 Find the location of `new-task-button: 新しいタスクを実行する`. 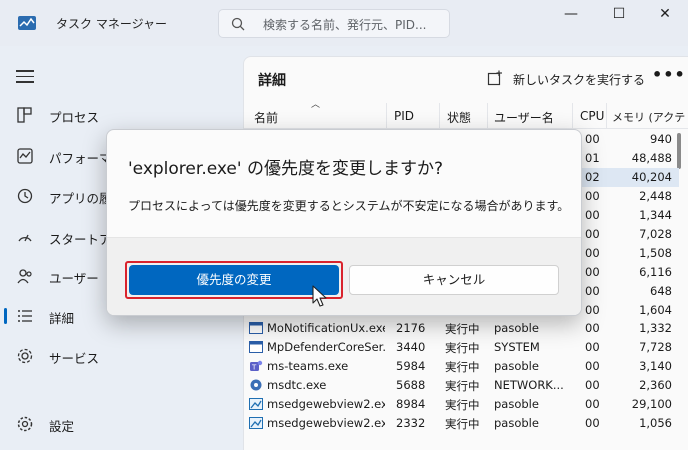

new-task-button: 新しいタスクを実行する is located at coordinates (579, 79).